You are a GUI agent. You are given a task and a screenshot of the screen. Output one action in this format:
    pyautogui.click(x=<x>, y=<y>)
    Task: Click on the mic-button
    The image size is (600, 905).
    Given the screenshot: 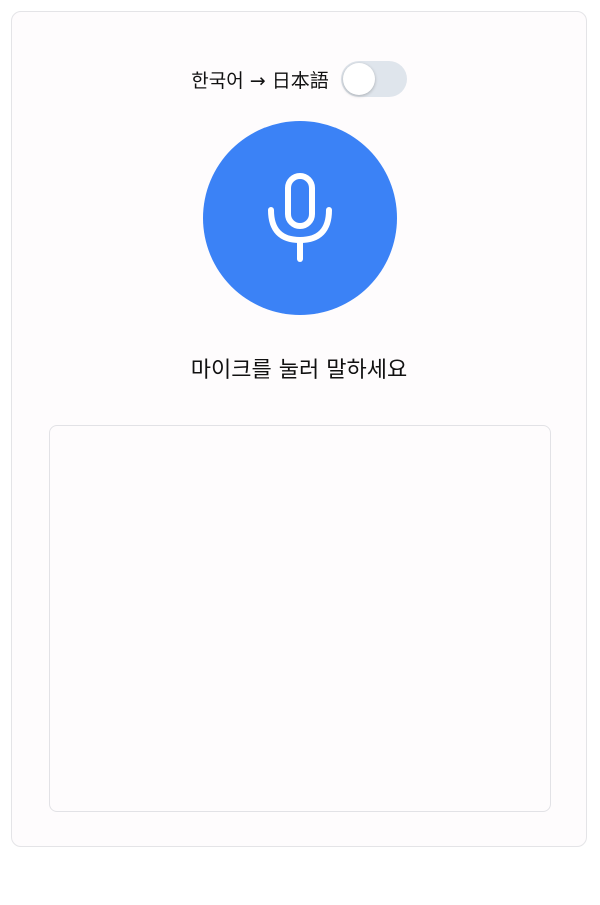 What is the action you would take?
    pyautogui.click(x=300, y=218)
    